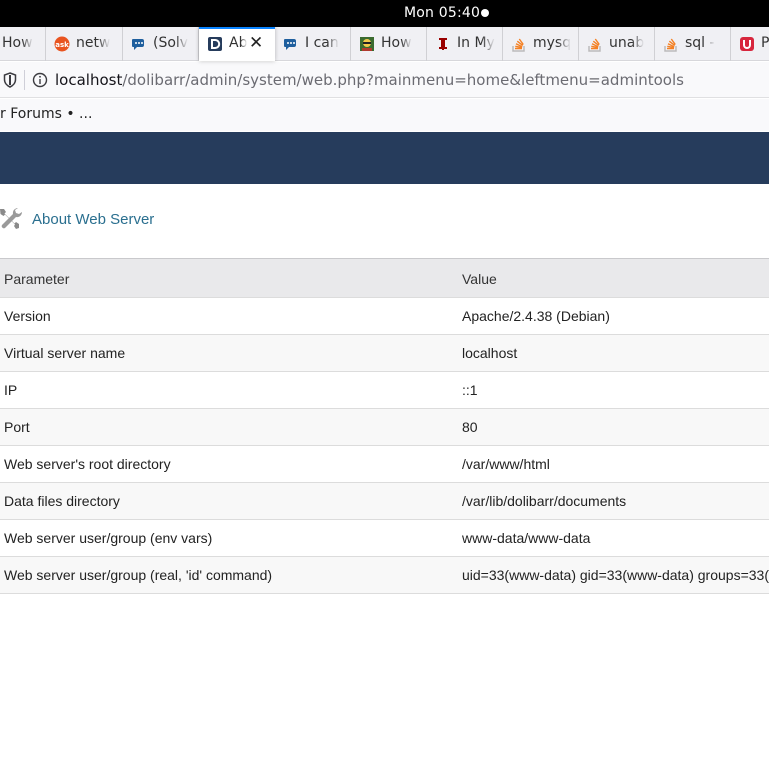 This screenshot has height=768, width=769. What do you see at coordinates (24, 80) in the screenshot?
I see `url-separator` at bounding box center [24, 80].